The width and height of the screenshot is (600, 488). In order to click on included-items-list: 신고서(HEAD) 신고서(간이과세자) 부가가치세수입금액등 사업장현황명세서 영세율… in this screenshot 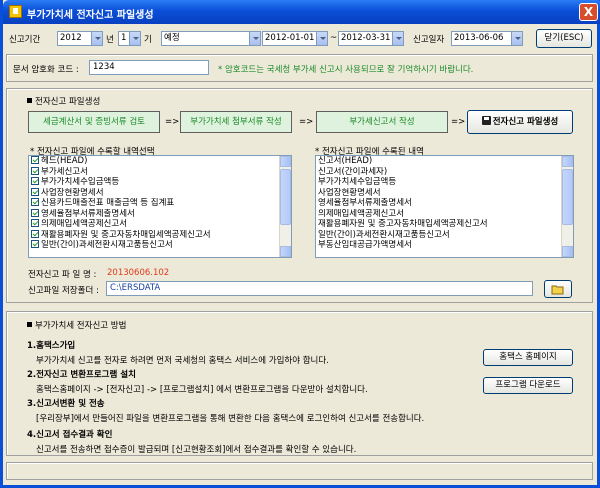, I will do `click(444, 206)`.